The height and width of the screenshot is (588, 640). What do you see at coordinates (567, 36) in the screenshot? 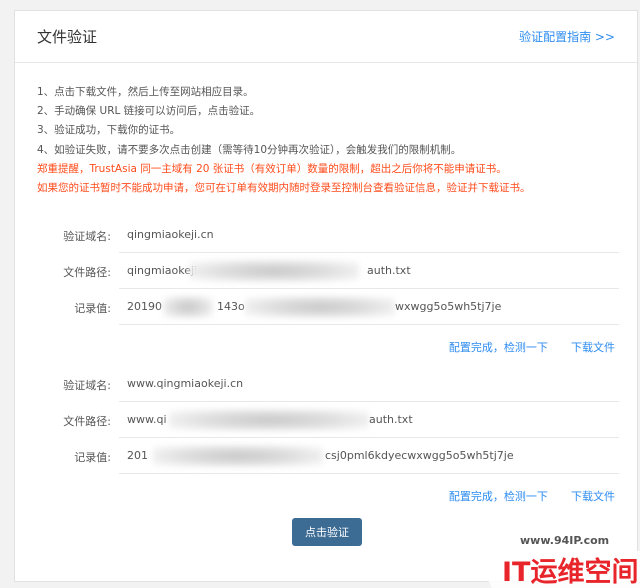
I see `verification-guide-link: 验证配置指南 >>` at bounding box center [567, 36].